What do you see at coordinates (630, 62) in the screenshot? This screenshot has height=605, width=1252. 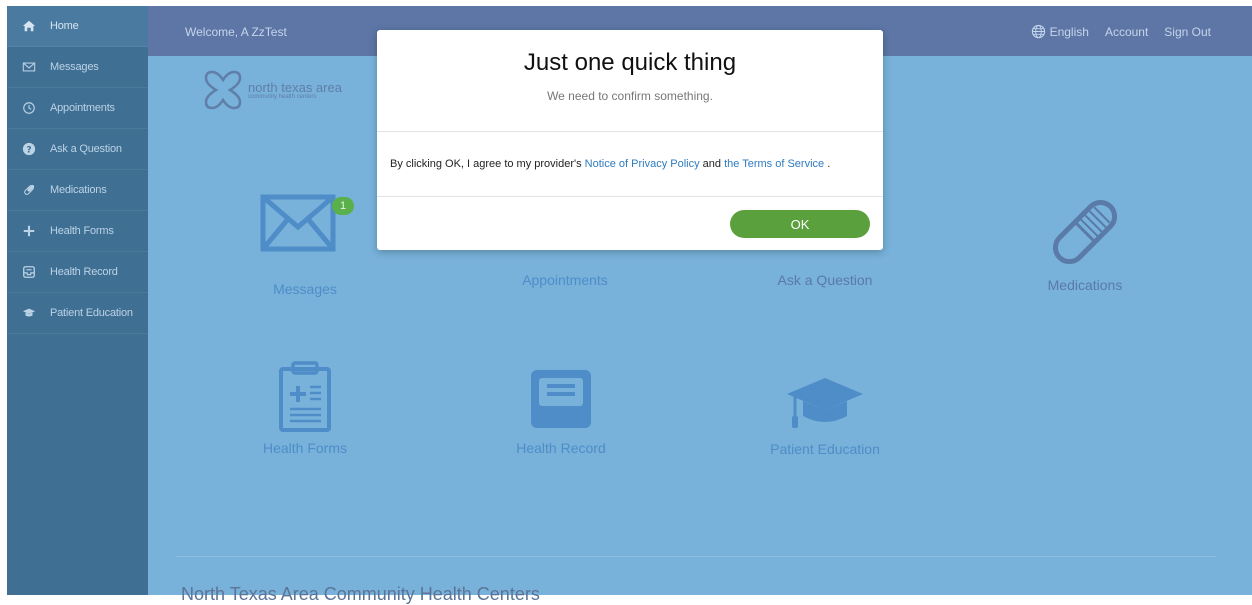 I see `dialog-title: Just one quick thing` at bounding box center [630, 62].